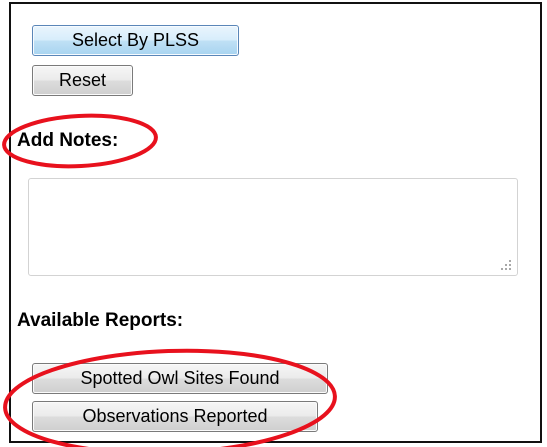  Describe the element at coordinates (506, 265) in the screenshot. I see `resize-grip-icon` at that location.